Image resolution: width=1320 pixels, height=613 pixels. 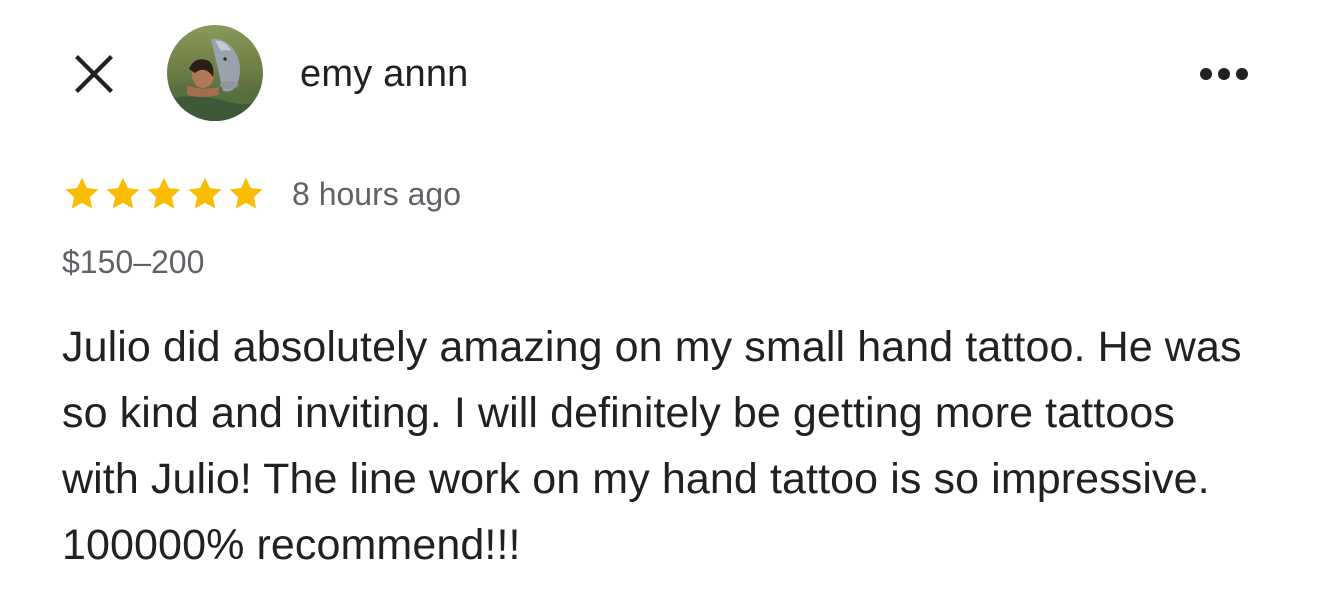 I want to click on price-range: $150–200, so click(x=133, y=262).